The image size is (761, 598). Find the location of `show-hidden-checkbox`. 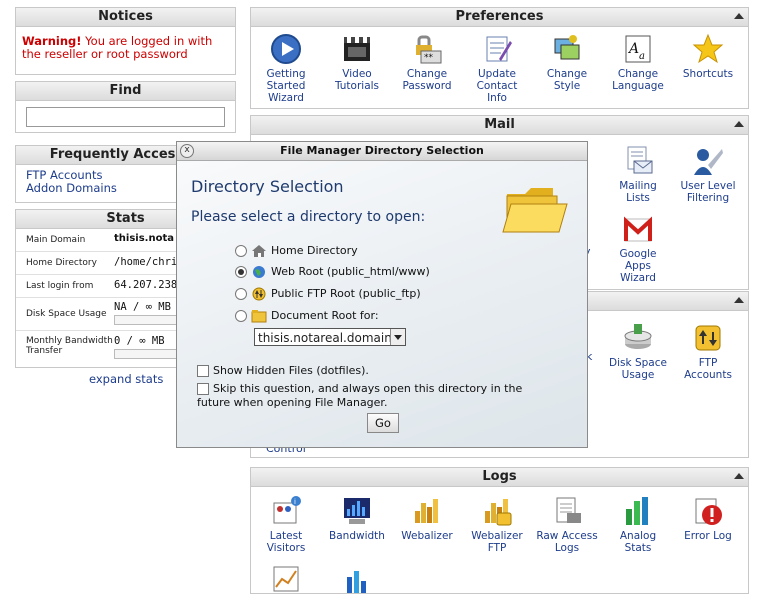

show-hidden-checkbox is located at coordinates (203, 371).